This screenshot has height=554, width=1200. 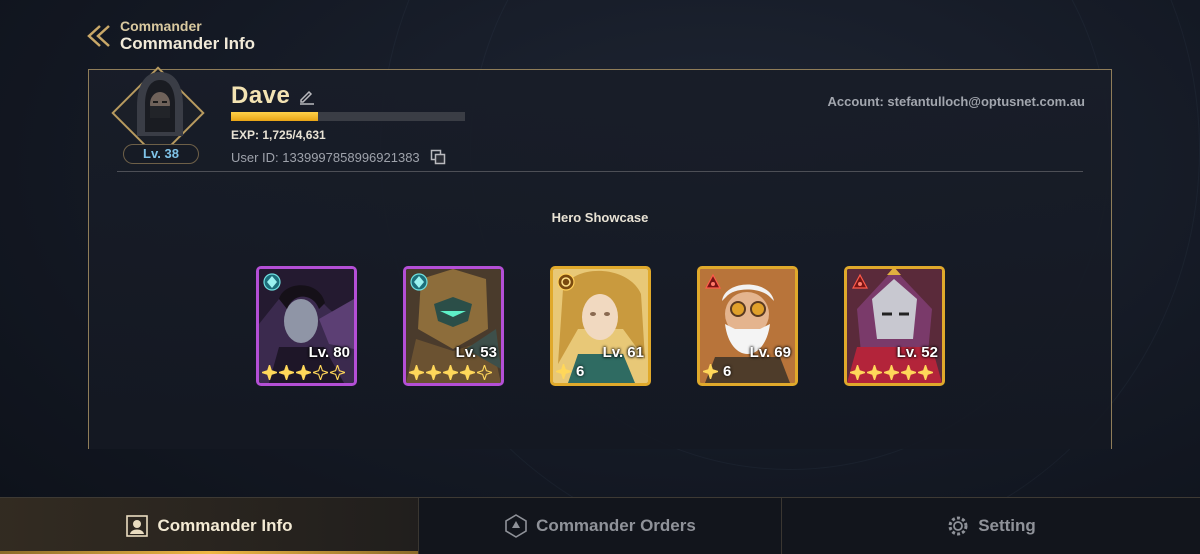 I want to click on orders-icon, so click(x=516, y=526).